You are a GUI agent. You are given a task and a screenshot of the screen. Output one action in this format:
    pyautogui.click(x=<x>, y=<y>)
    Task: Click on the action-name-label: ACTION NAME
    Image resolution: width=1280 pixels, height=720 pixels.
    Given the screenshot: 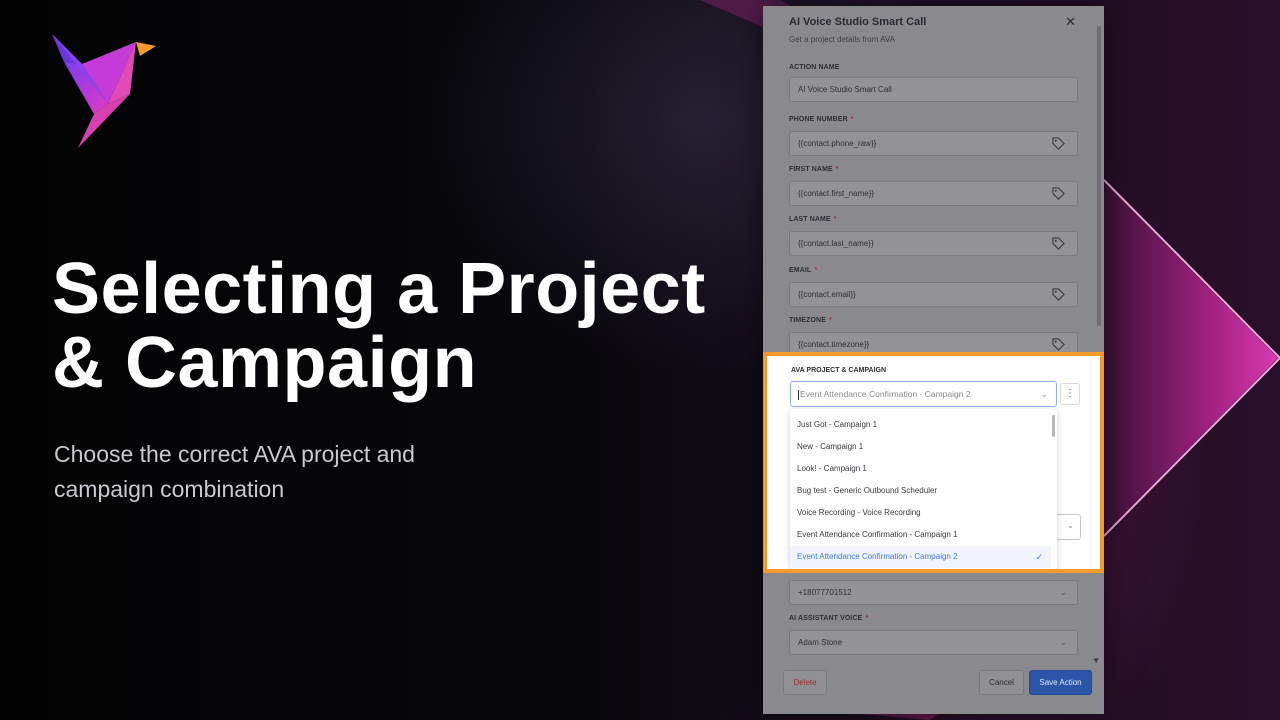 What is the action you would take?
    pyautogui.click(x=814, y=67)
    